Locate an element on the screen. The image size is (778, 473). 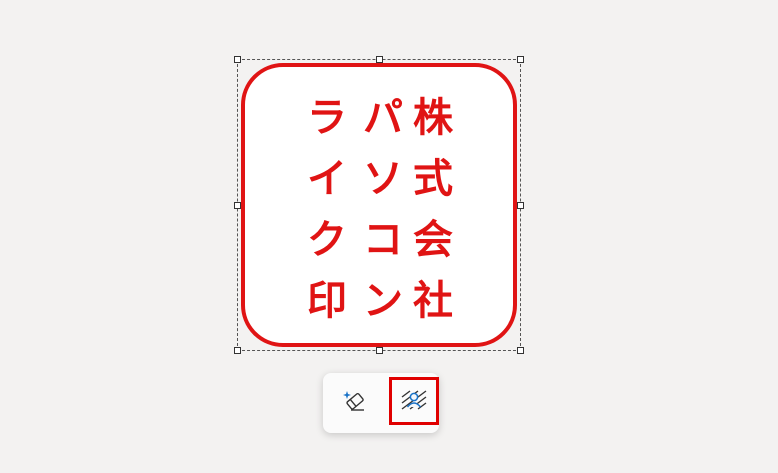
remove-background-button is located at coordinates (414, 401).